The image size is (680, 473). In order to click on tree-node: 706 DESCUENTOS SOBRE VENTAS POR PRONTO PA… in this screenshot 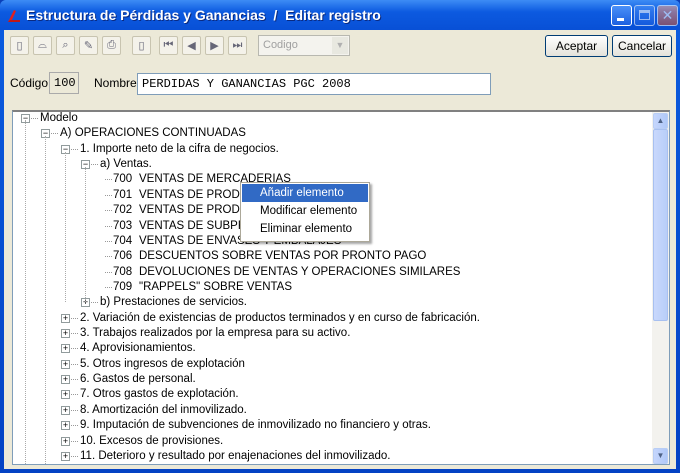, I will do `click(333, 256)`.